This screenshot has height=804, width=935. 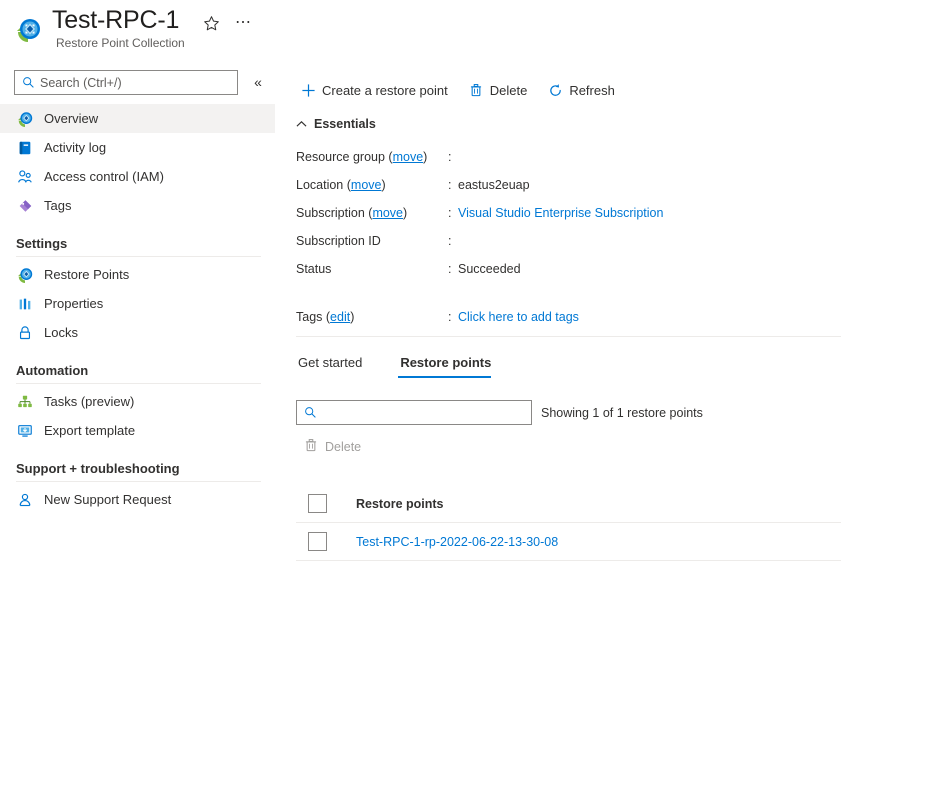 I want to click on tasks-icon, so click(x=25, y=402).